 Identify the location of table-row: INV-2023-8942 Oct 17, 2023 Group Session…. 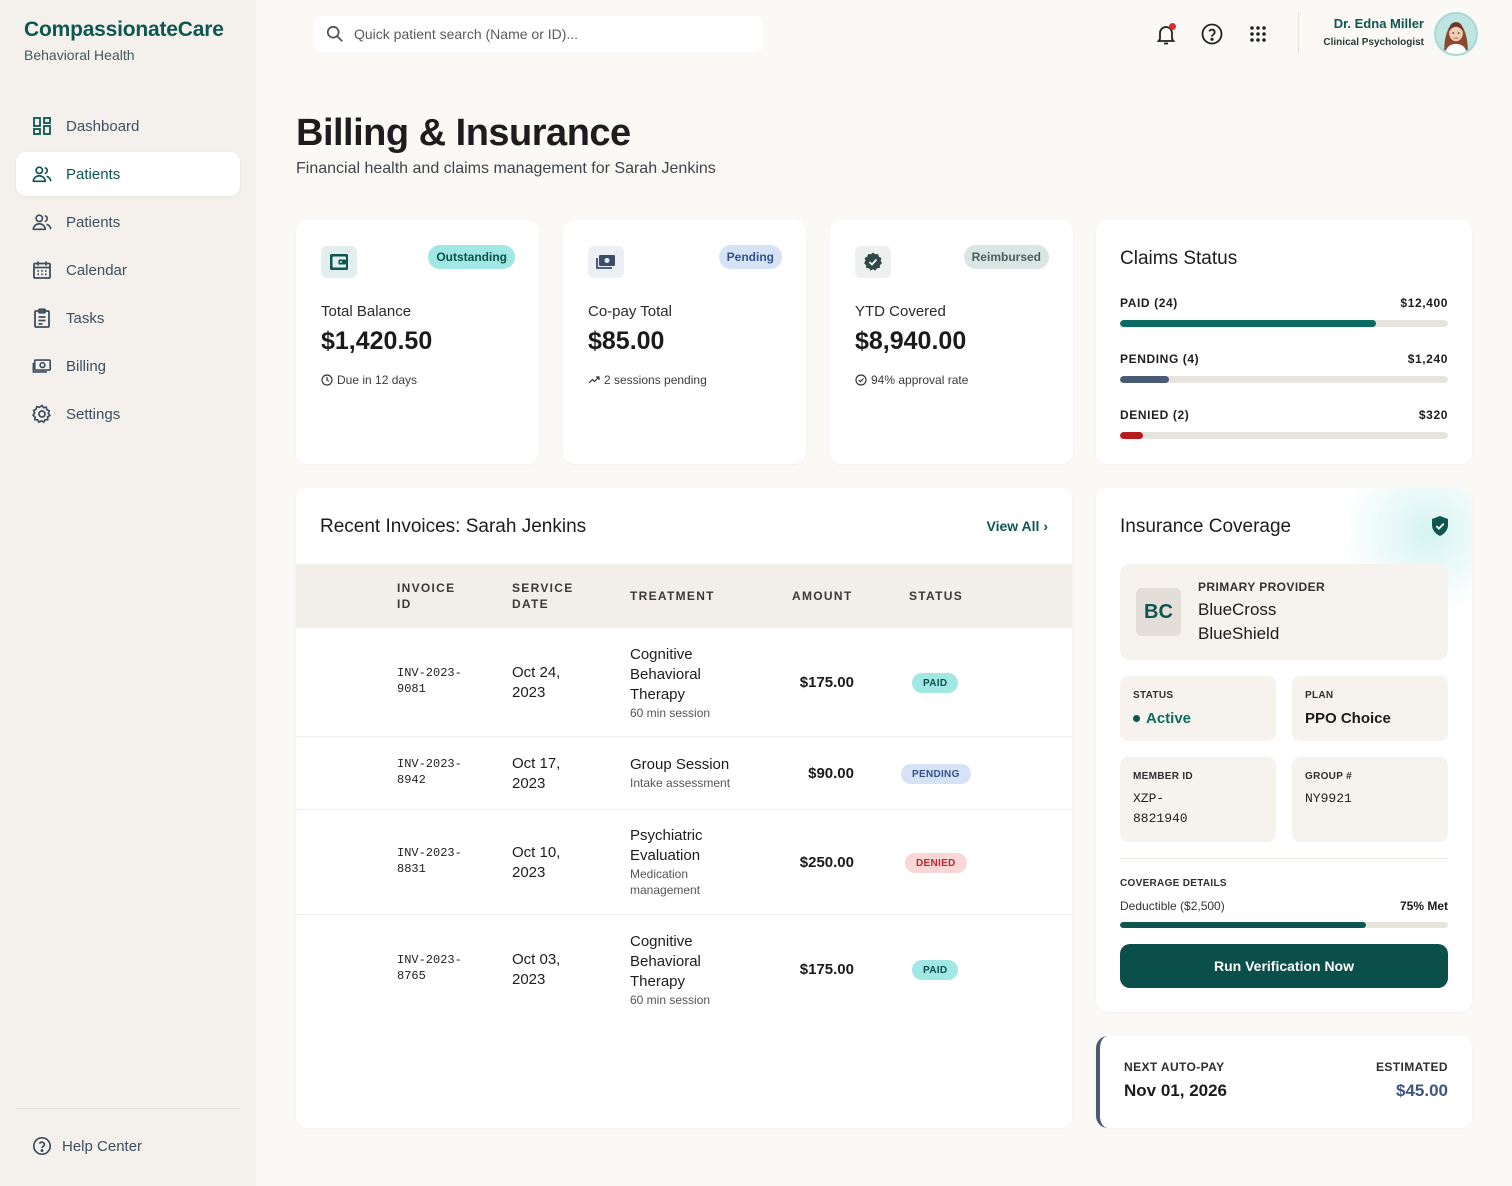
(684, 773).